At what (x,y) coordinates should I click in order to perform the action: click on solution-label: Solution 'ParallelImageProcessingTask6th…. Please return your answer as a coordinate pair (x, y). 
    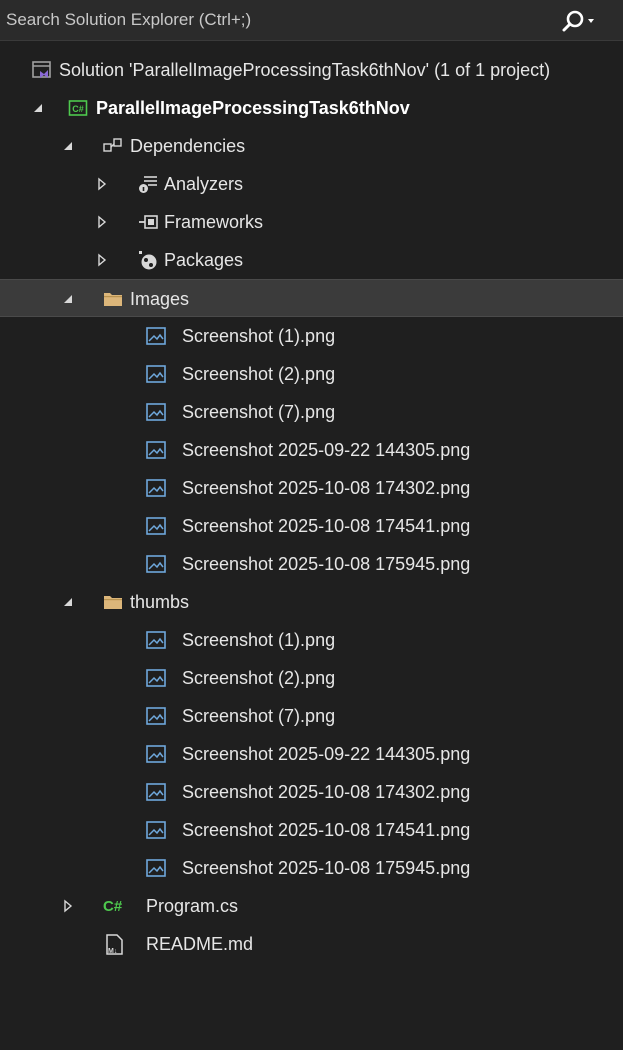
    Looking at the image, I should click on (305, 70).